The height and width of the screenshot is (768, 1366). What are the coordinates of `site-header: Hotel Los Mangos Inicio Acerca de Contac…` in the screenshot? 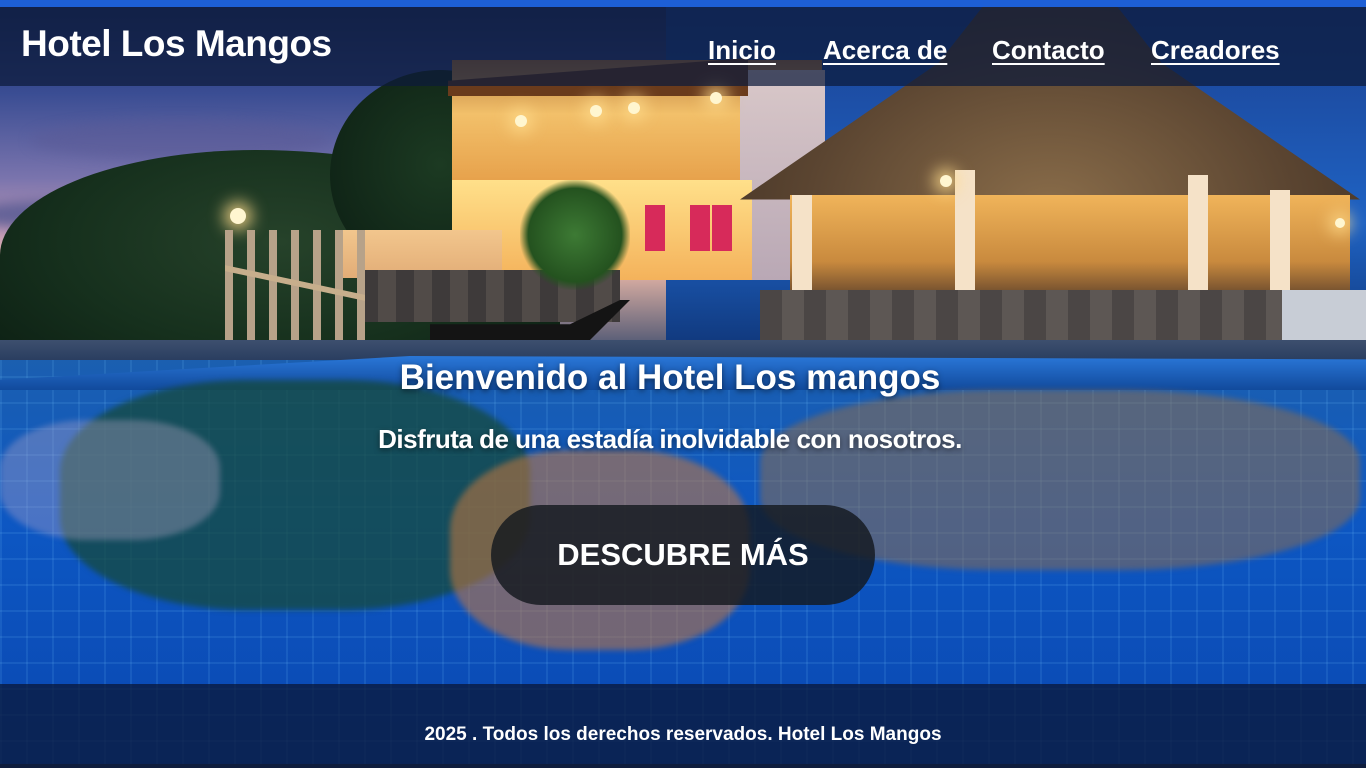 It's located at (683, 46).